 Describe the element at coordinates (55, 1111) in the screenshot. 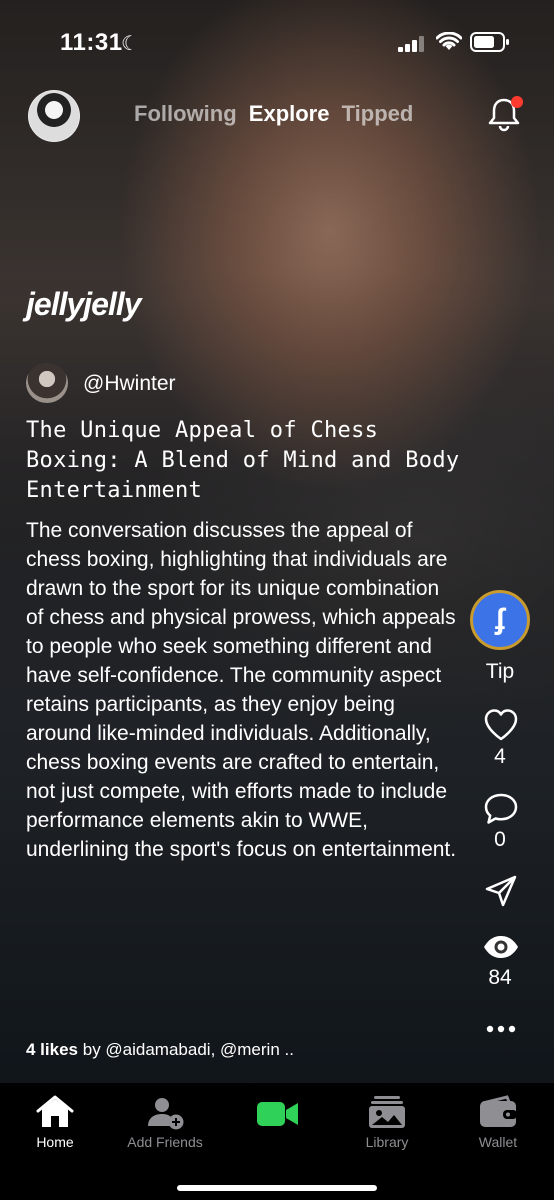

I see `home-icon` at that location.